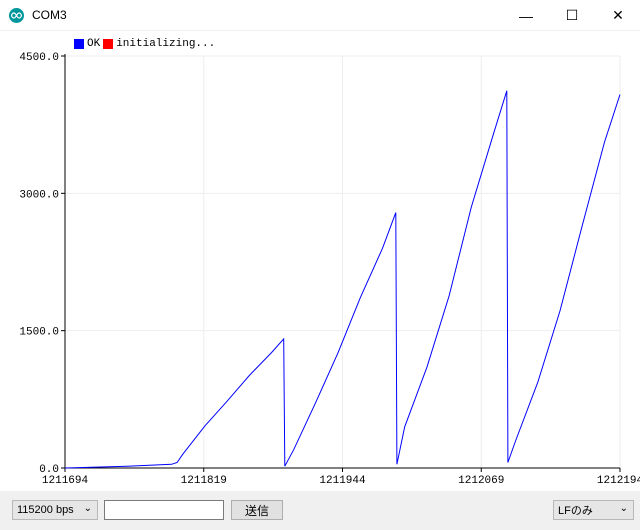  What do you see at coordinates (39, 333) in the screenshot?
I see `y-tick-label: 1500.0` at bounding box center [39, 333].